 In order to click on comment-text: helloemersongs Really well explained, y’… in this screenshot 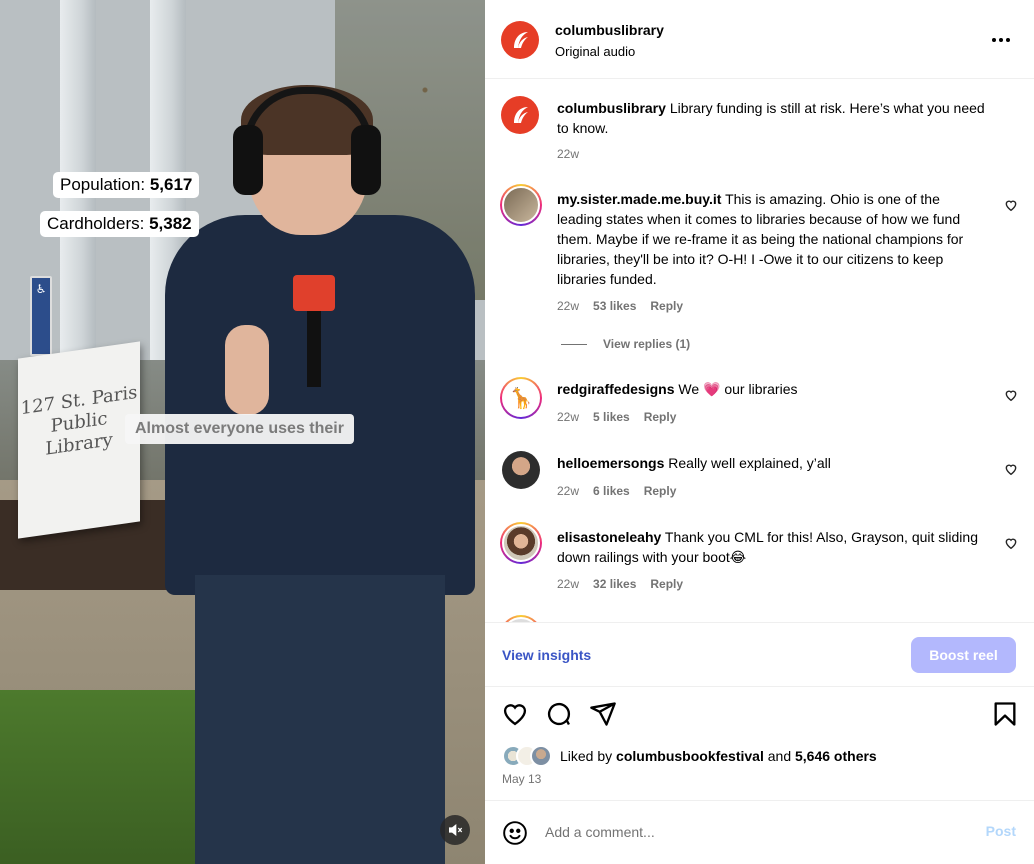, I will do `click(772, 463)`.